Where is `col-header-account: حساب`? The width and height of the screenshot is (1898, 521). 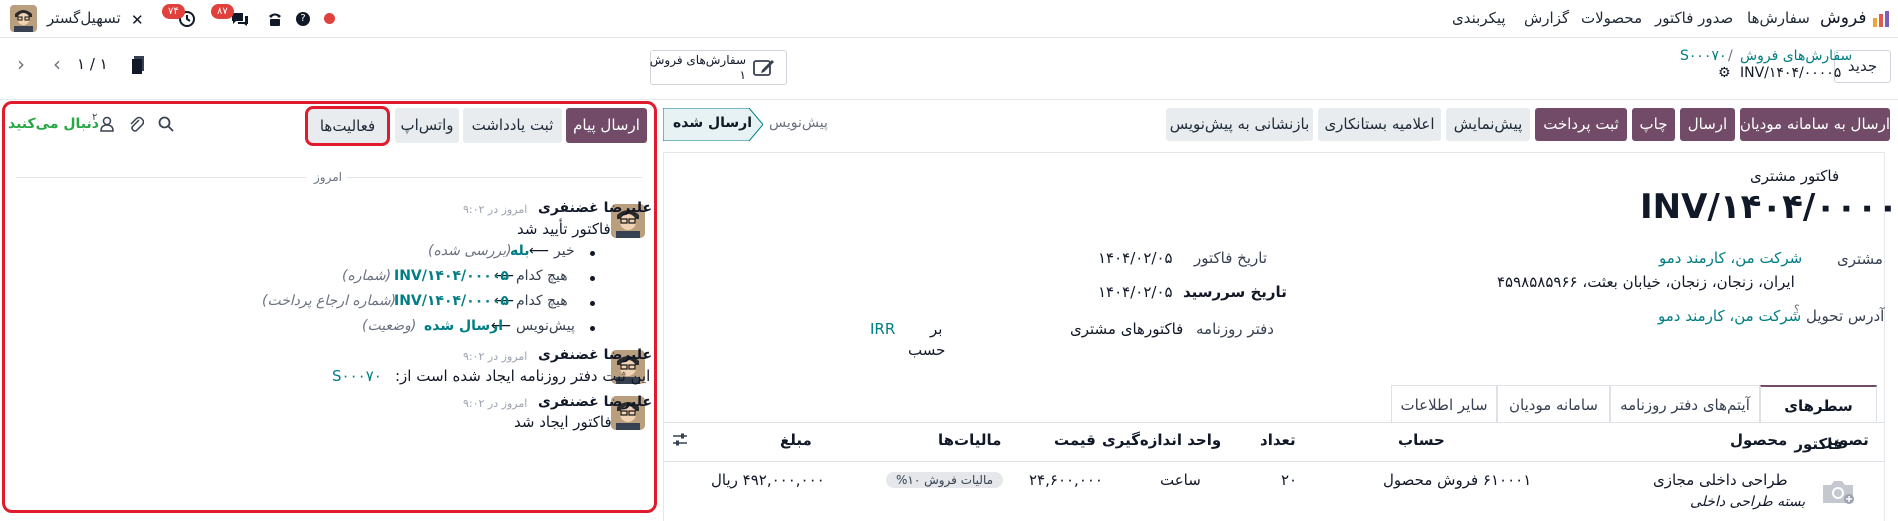
col-header-account: حساب is located at coordinates (1421, 440).